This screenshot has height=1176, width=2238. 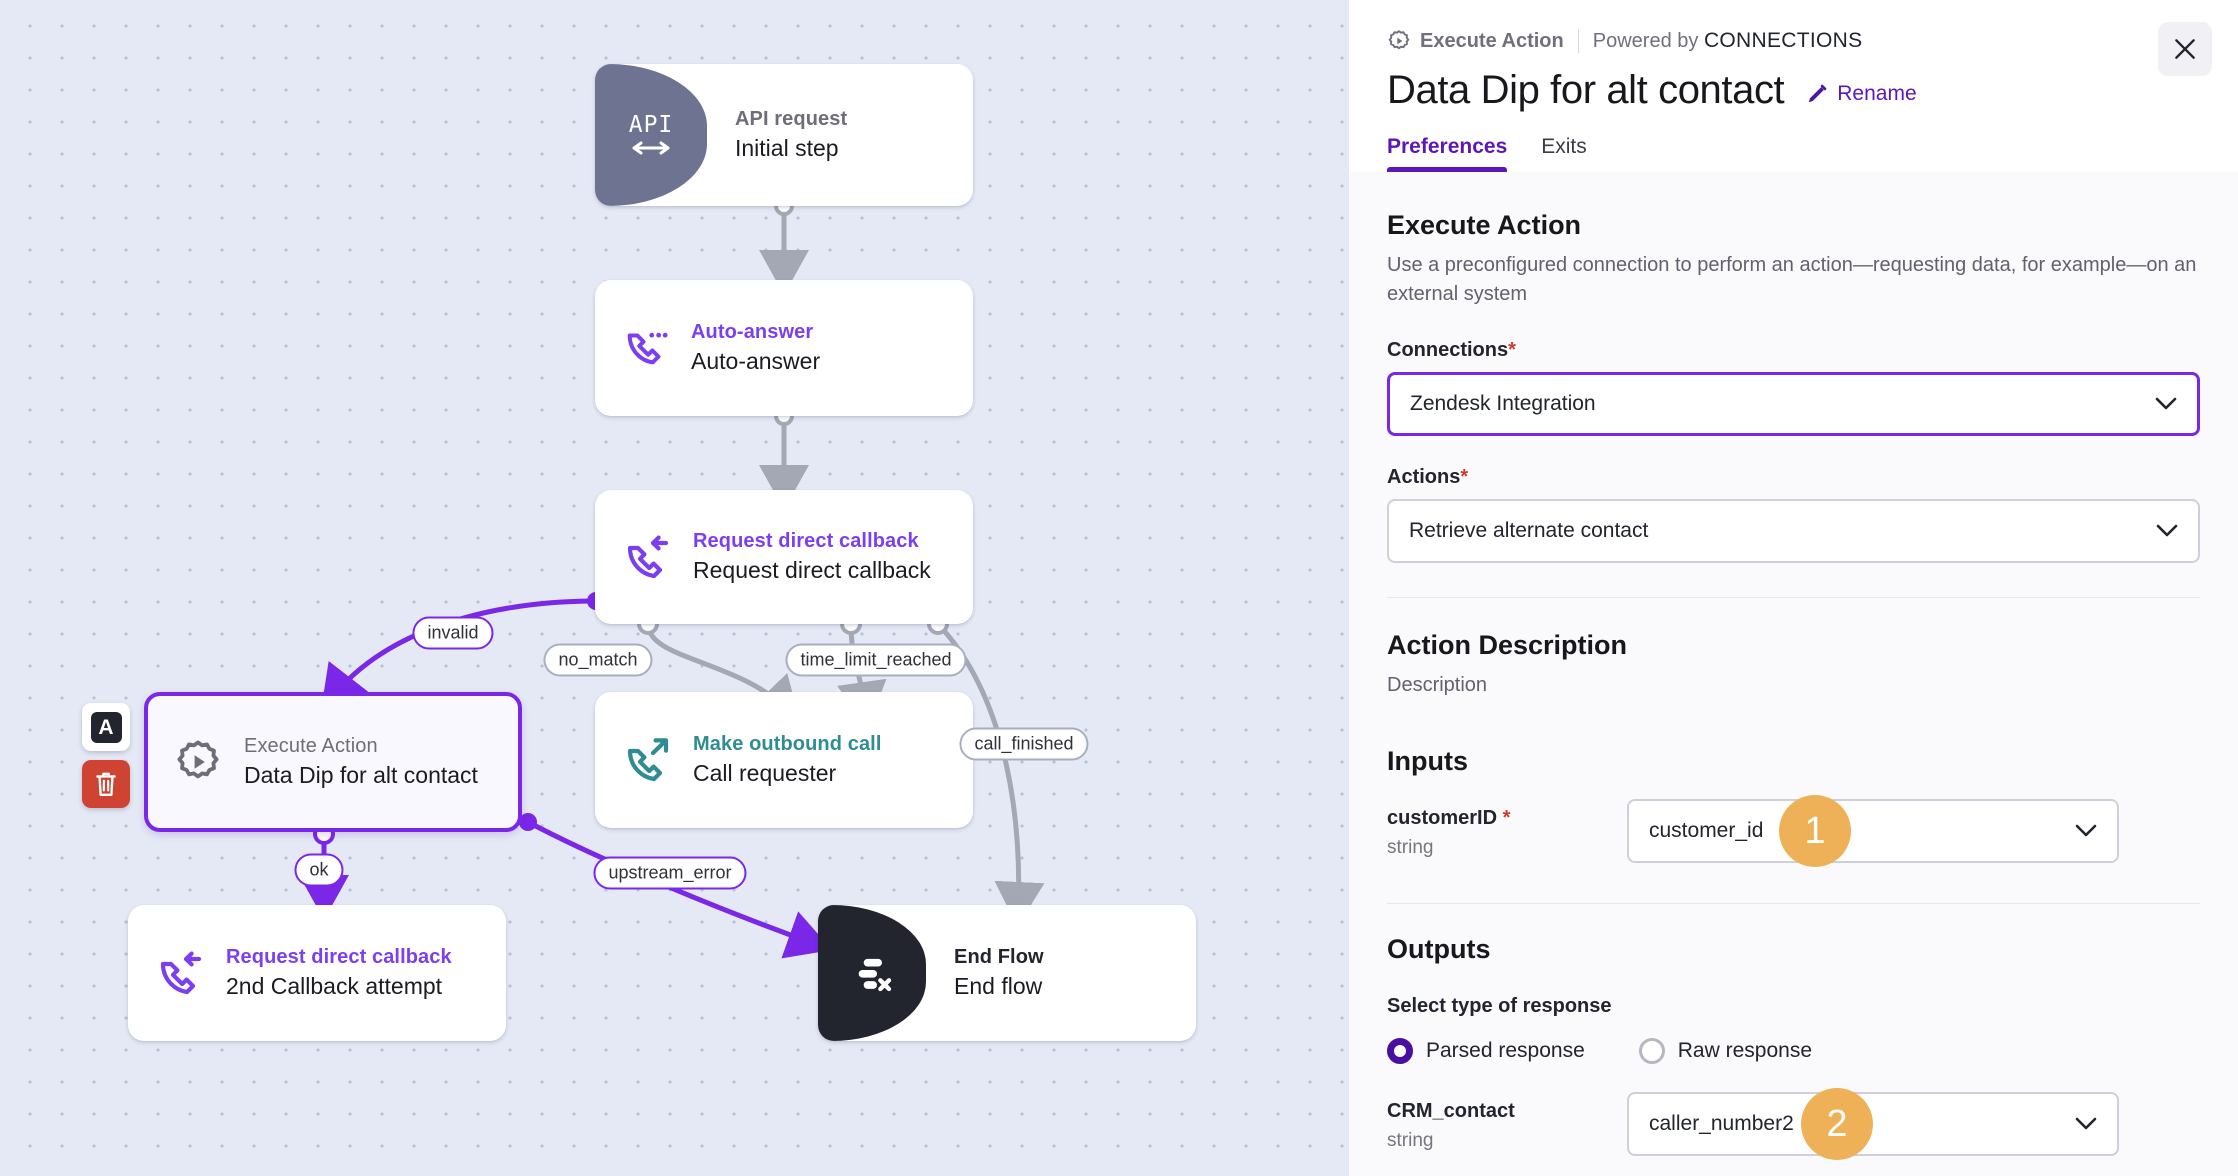 What do you see at coordinates (1484, 225) in the screenshot?
I see `execute-action-heading: Execute Action` at bounding box center [1484, 225].